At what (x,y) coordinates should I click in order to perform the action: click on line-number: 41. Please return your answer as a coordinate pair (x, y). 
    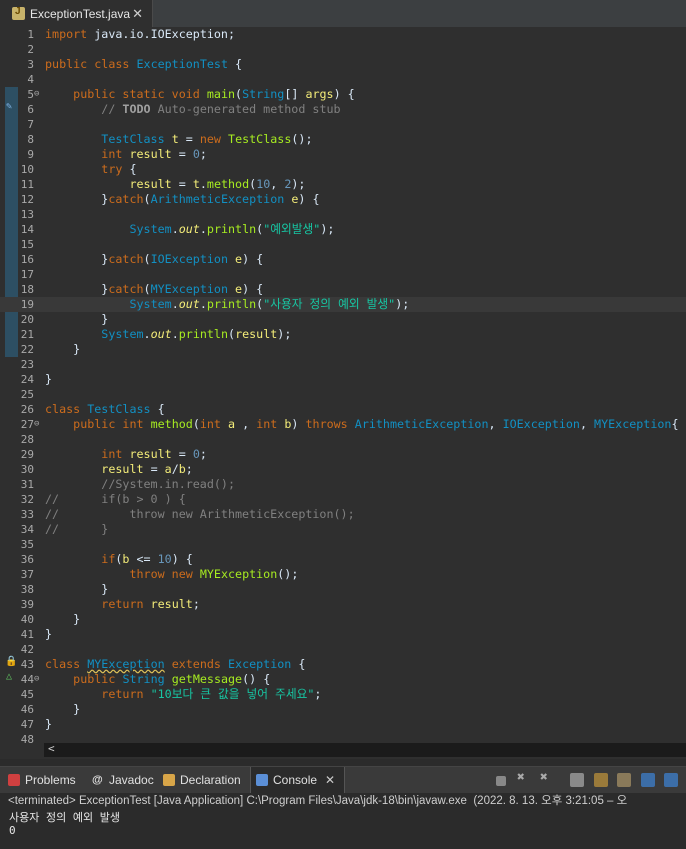
    Looking at the image, I should click on (27, 634).